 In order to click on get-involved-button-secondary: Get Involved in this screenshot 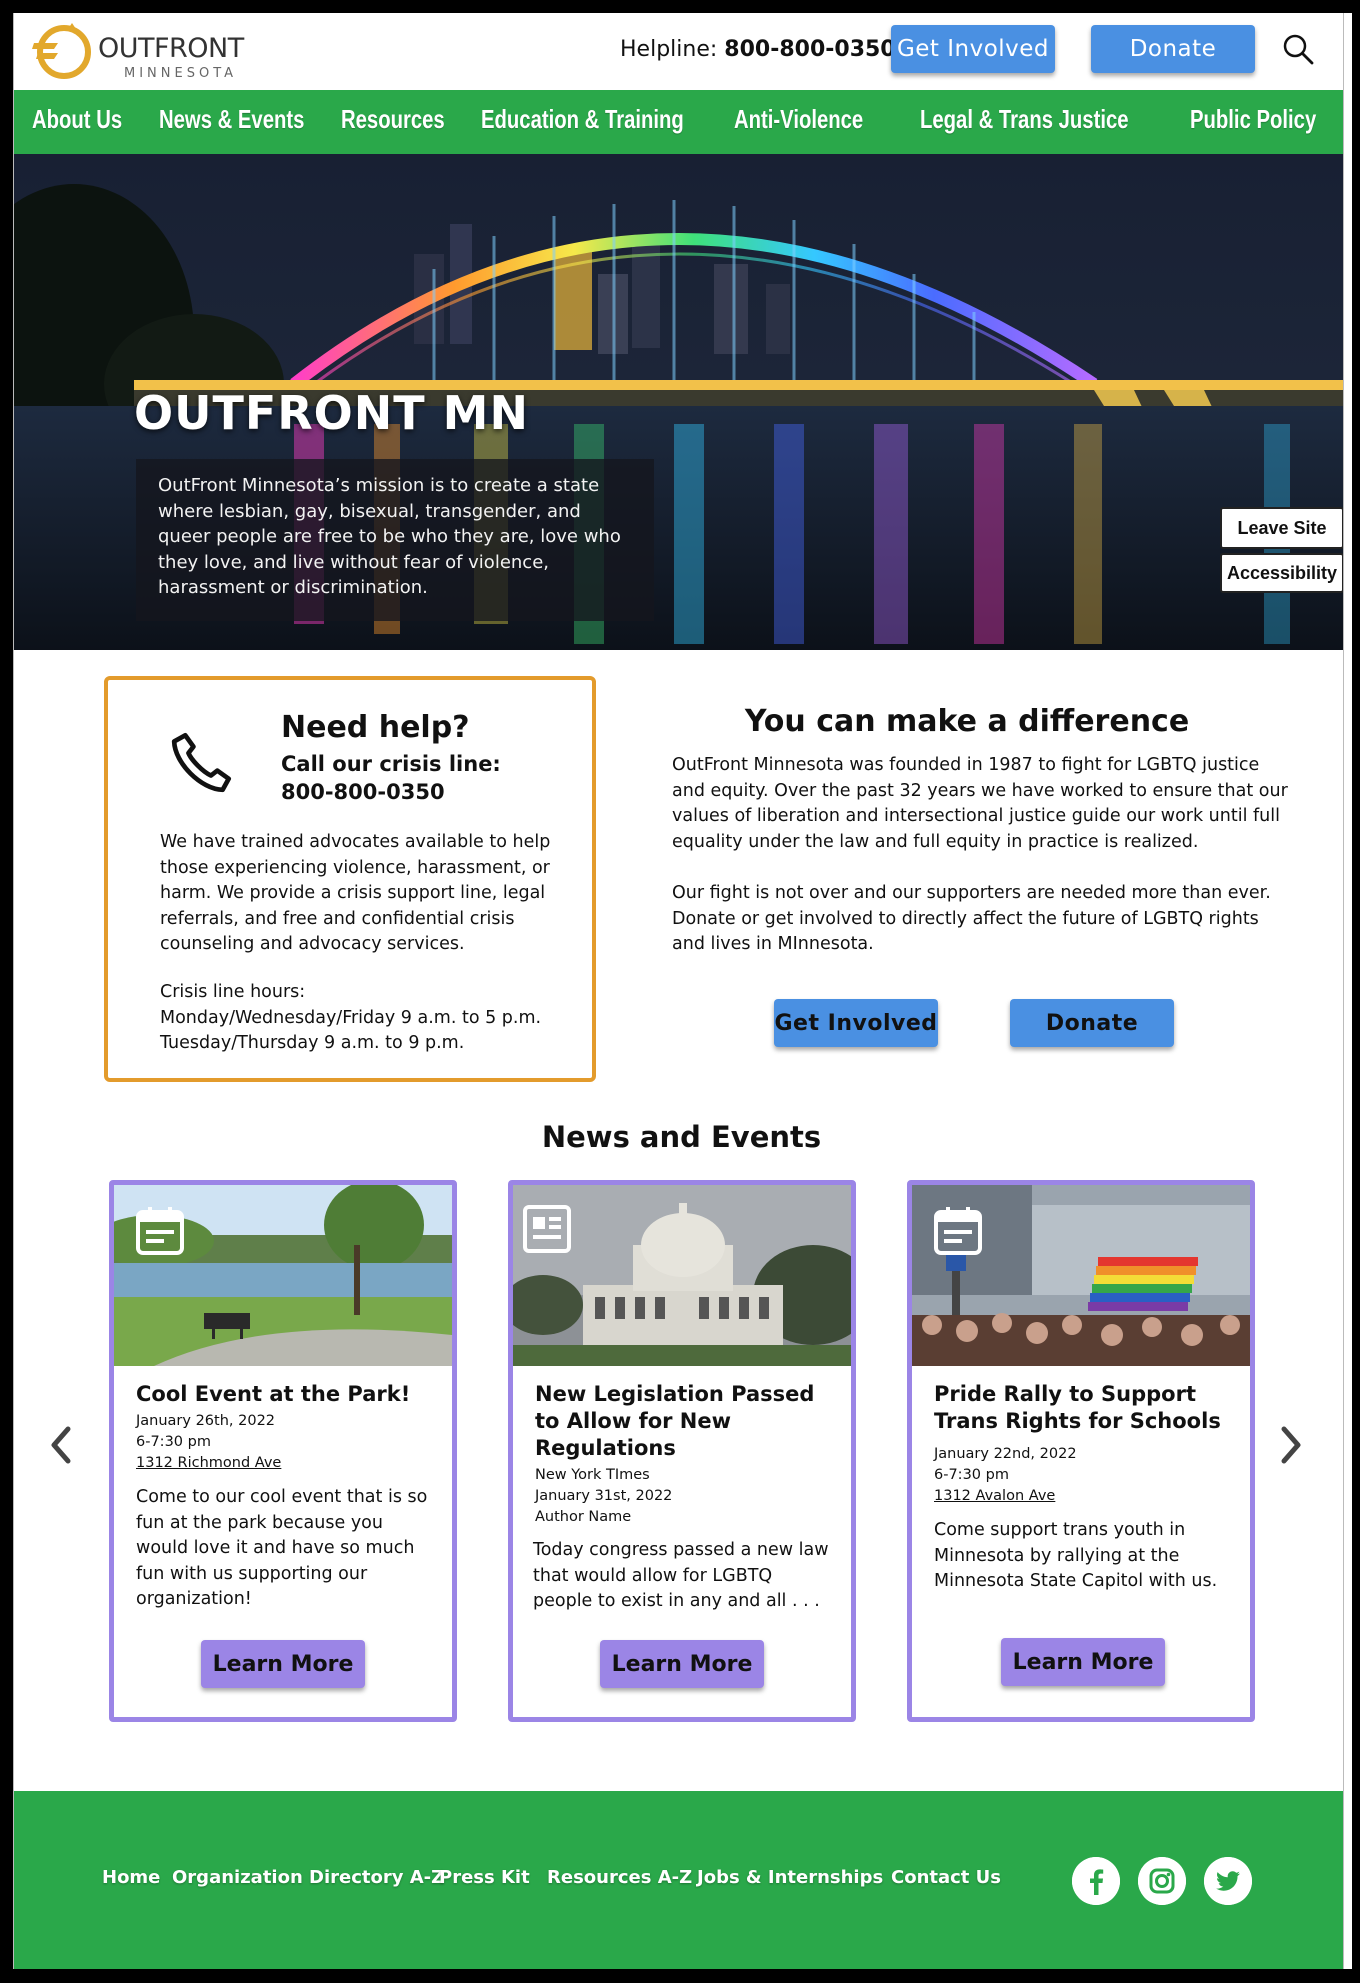, I will do `click(856, 1023)`.